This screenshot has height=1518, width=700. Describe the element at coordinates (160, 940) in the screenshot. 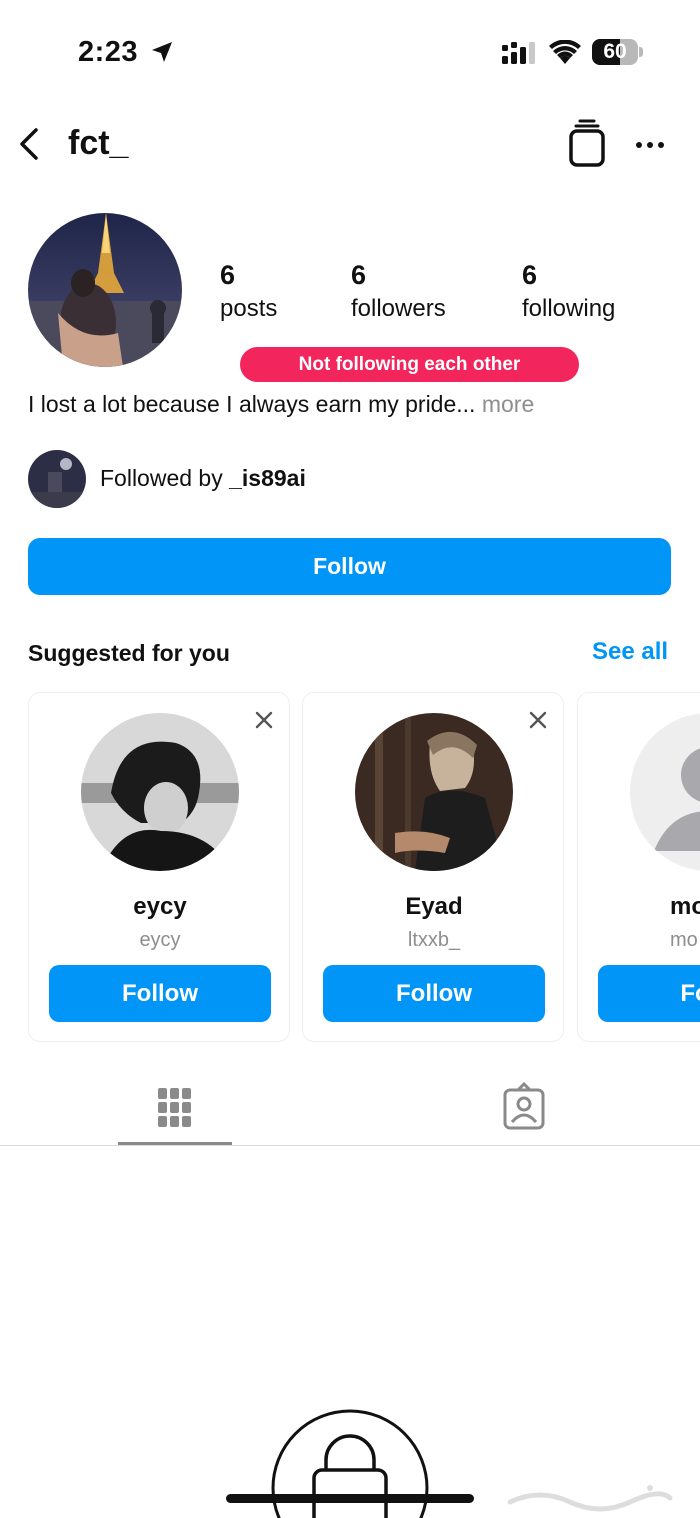

I see `suggestion-handle: eycy` at that location.